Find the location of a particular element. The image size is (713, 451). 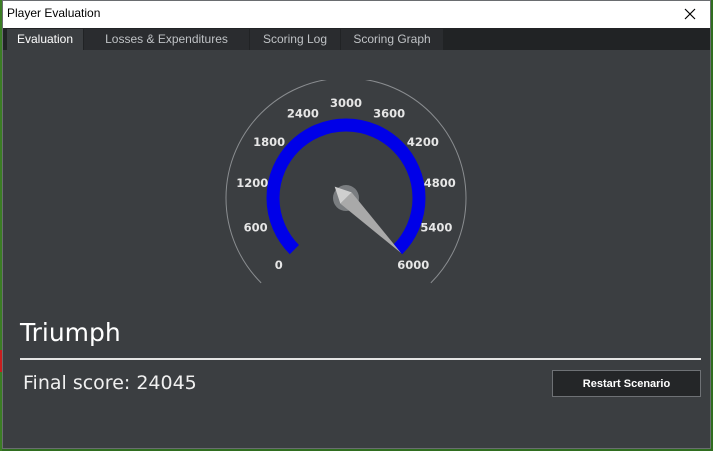

gauge-tick-label: 5400 is located at coordinates (436, 227).